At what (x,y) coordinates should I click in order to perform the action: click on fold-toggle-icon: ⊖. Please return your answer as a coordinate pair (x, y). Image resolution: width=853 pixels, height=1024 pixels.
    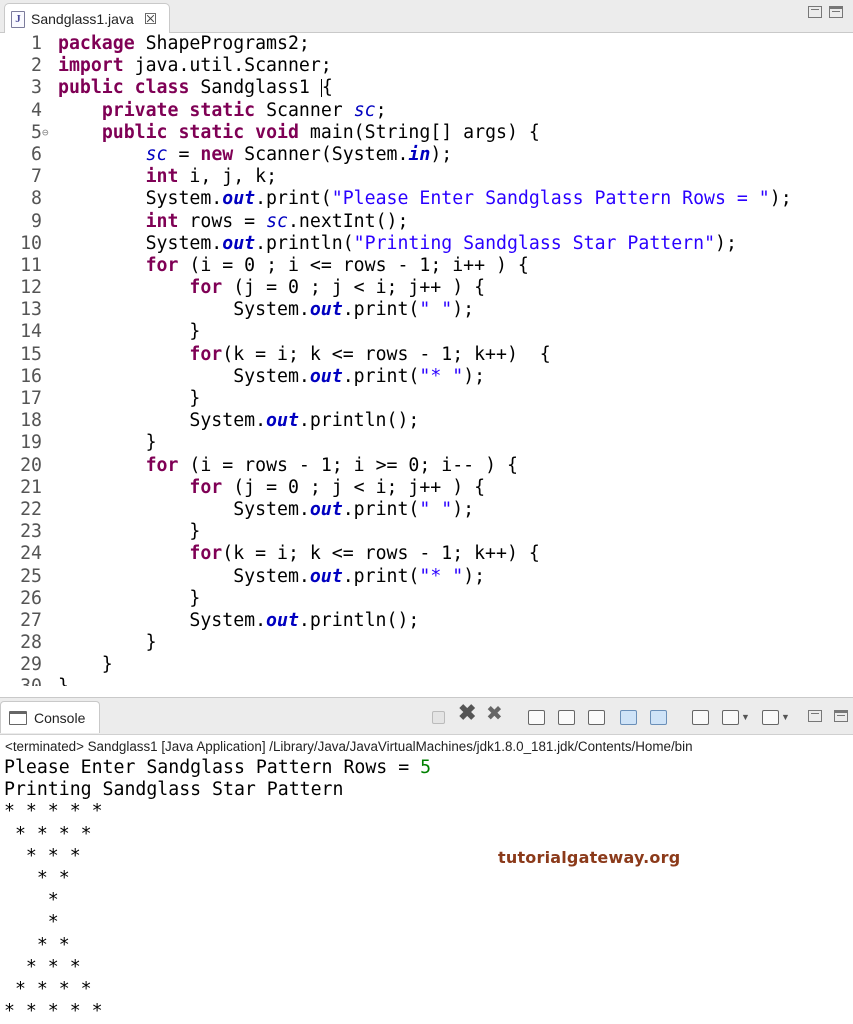
    Looking at the image, I should click on (50, 133).